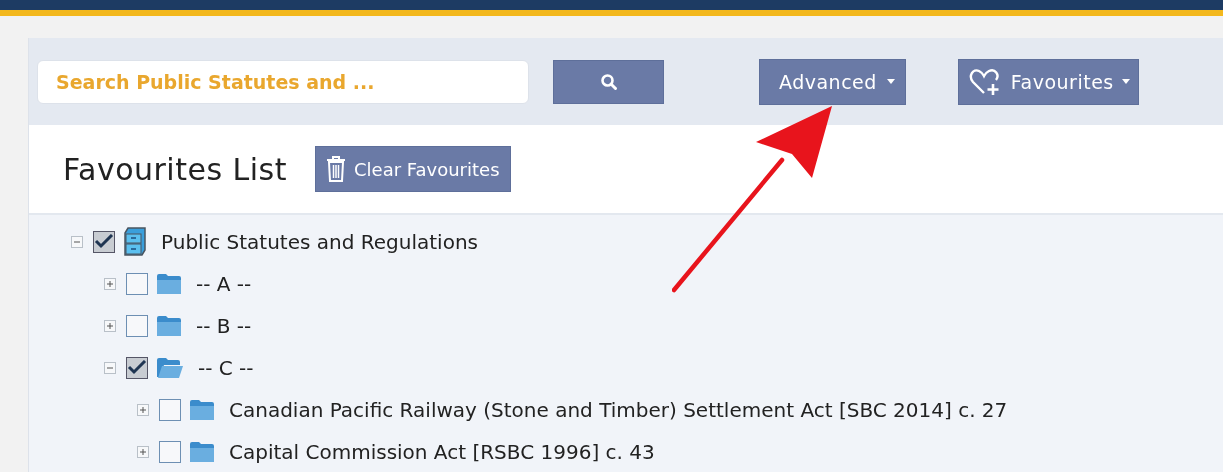 This screenshot has width=1223, height=472. Describe the element at coordinates (413, 169) in the screenshot. I see `clear-favourites-button: Clear Favourites` at that location.